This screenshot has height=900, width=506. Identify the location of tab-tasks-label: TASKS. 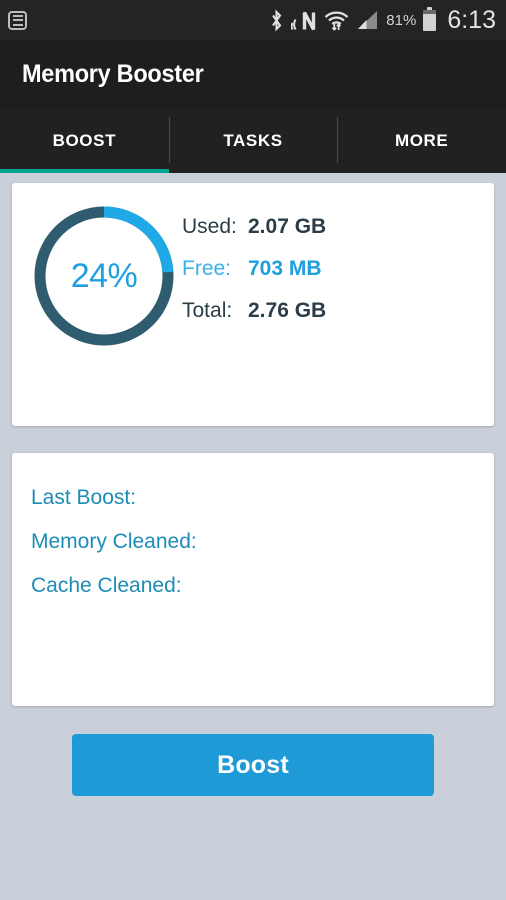
(253, 140).